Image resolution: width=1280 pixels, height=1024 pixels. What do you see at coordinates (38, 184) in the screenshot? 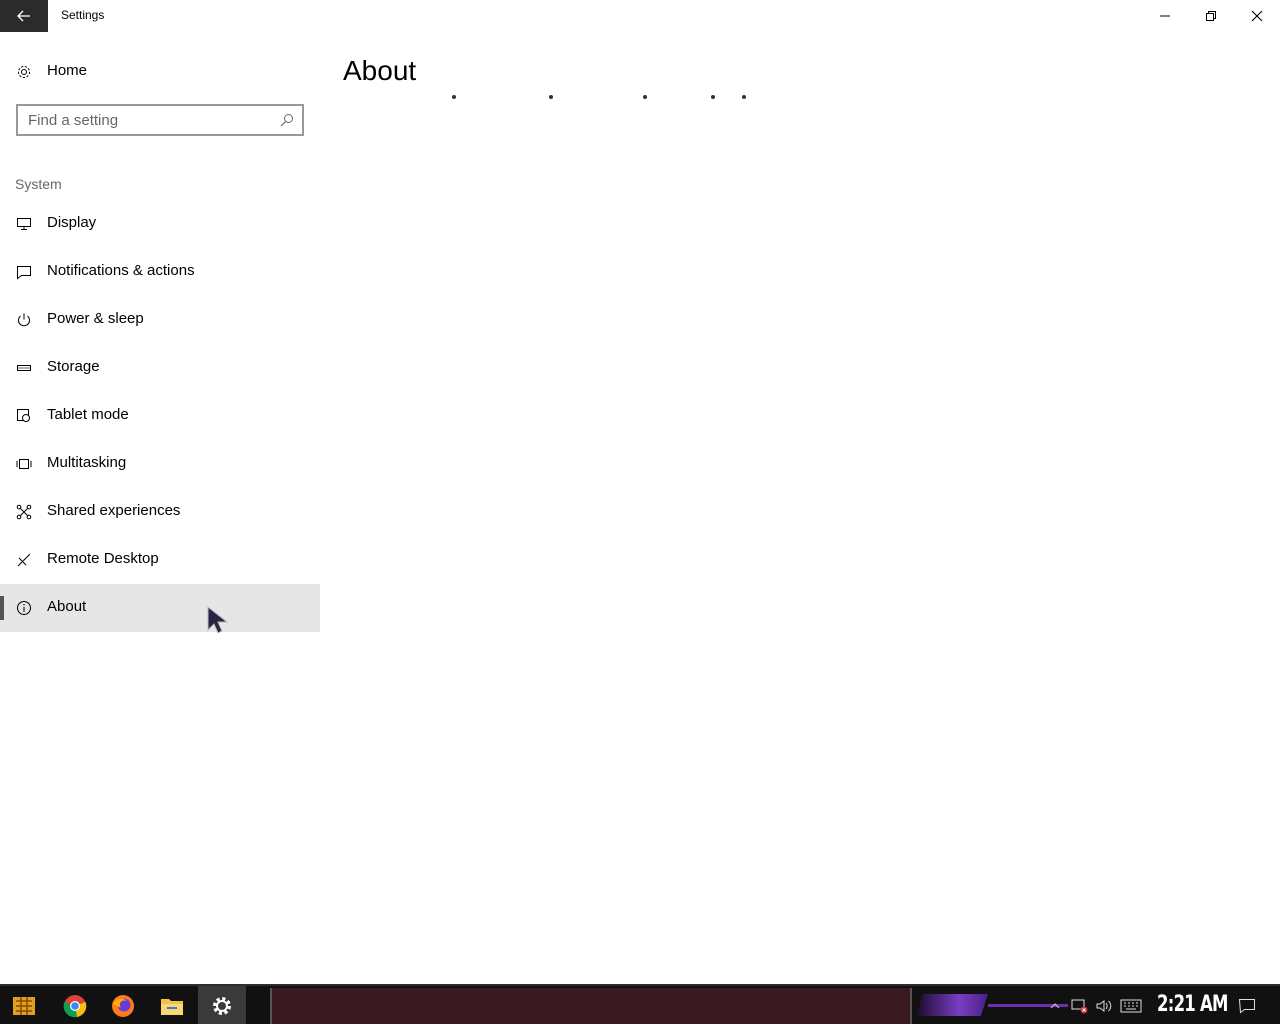
I see `section-label-system: System` at bounding box center [38, 184].